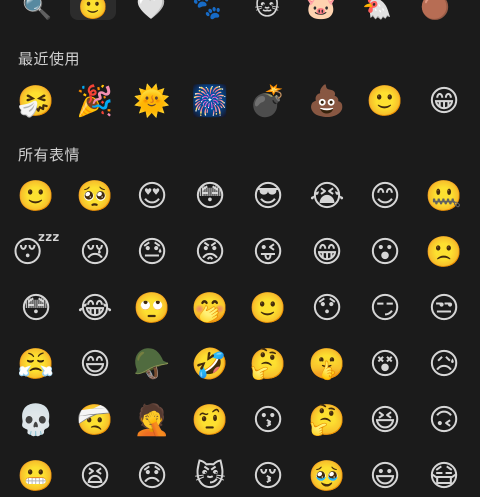  Describe the element at coordinates (49, 155) in the screenshot. I see `all-emoji-section-title: 所有表情` at that location.